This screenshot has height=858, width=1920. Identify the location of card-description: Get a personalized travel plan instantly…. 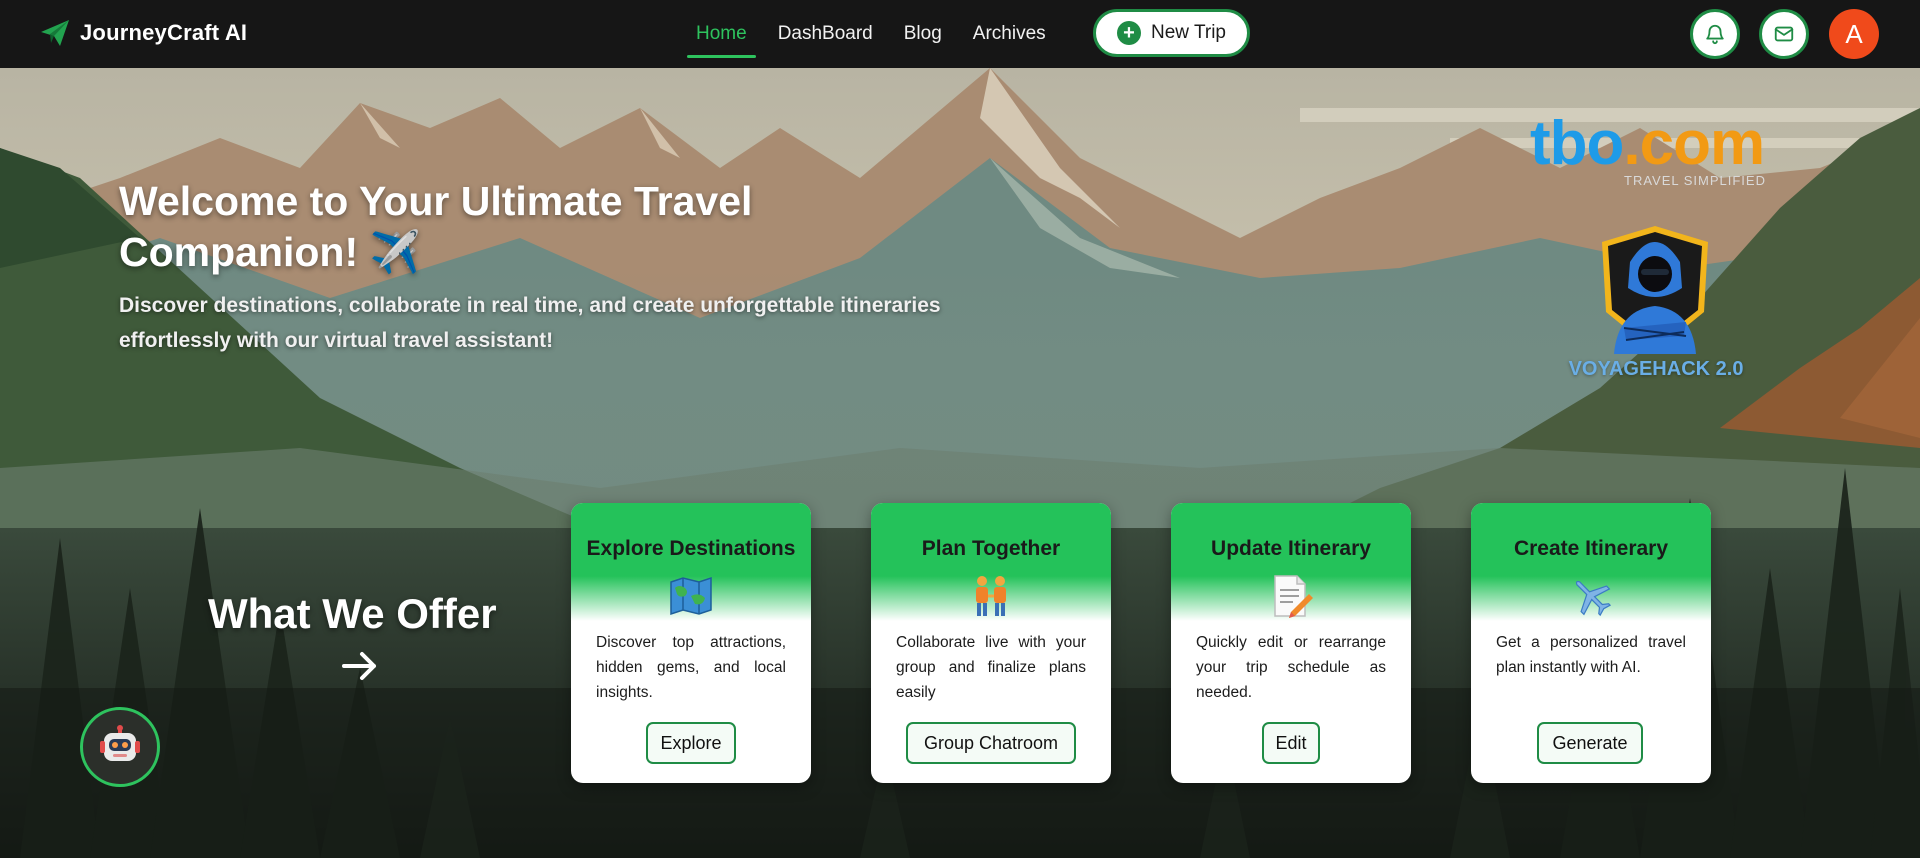
(1591, 655).